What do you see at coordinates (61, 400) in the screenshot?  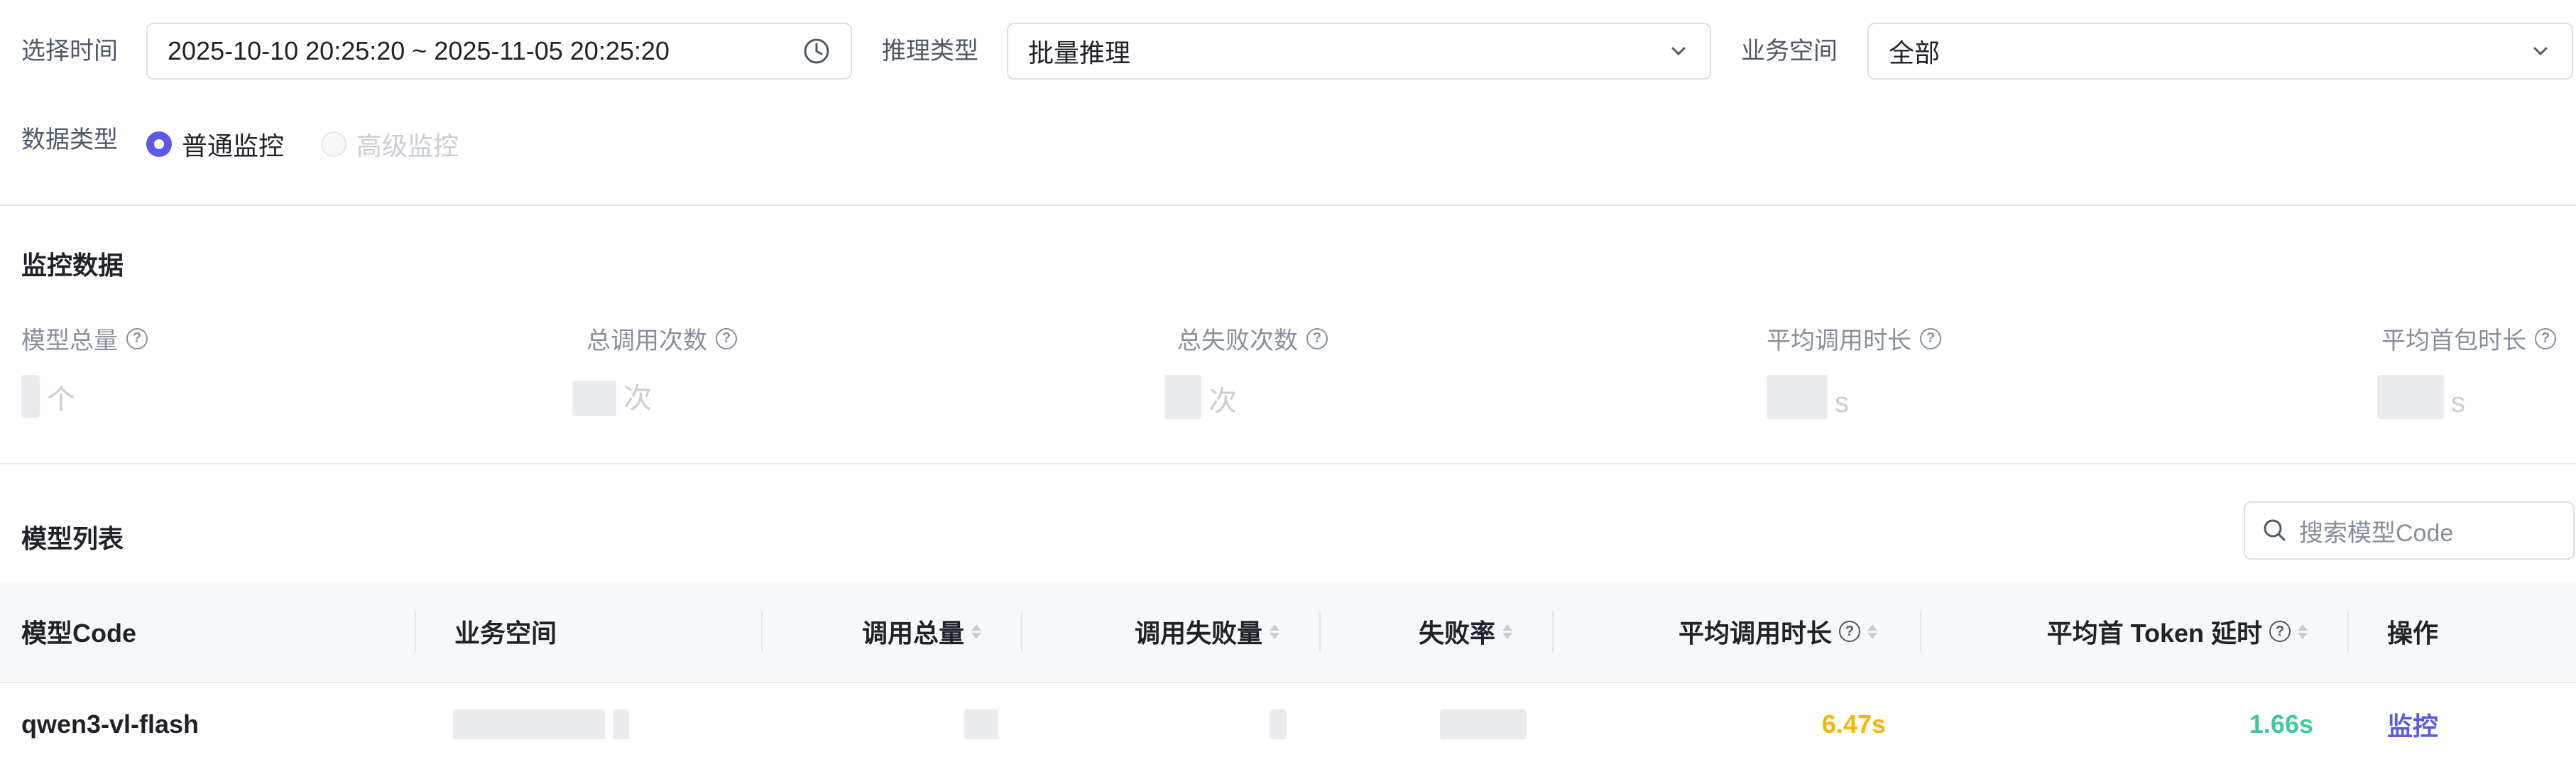 I see `metric-unit: 个` at bounding box center [61, 400].